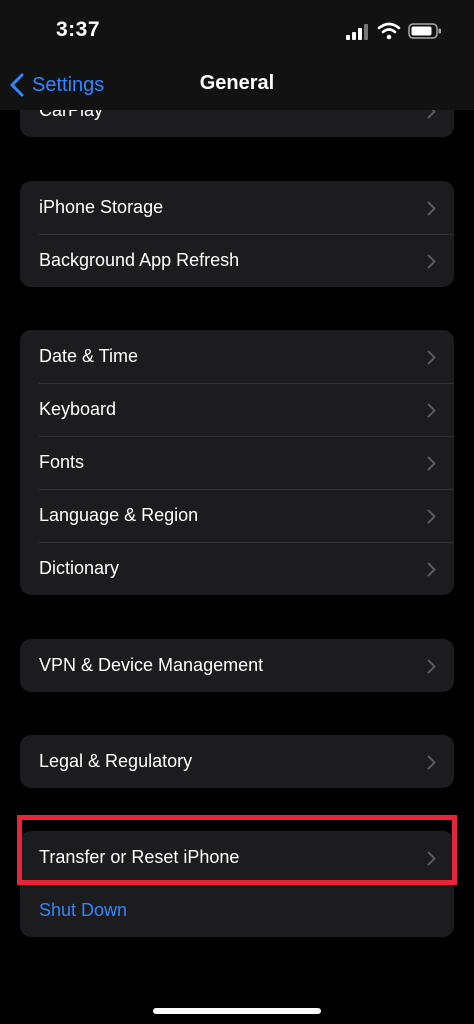 The height and width of the screenshot is (1024, 474). What do you see at coordinates (237, 409) in the screenshot?
I see `row-keyboard: Keyboard` at bounding box center [237, 409].